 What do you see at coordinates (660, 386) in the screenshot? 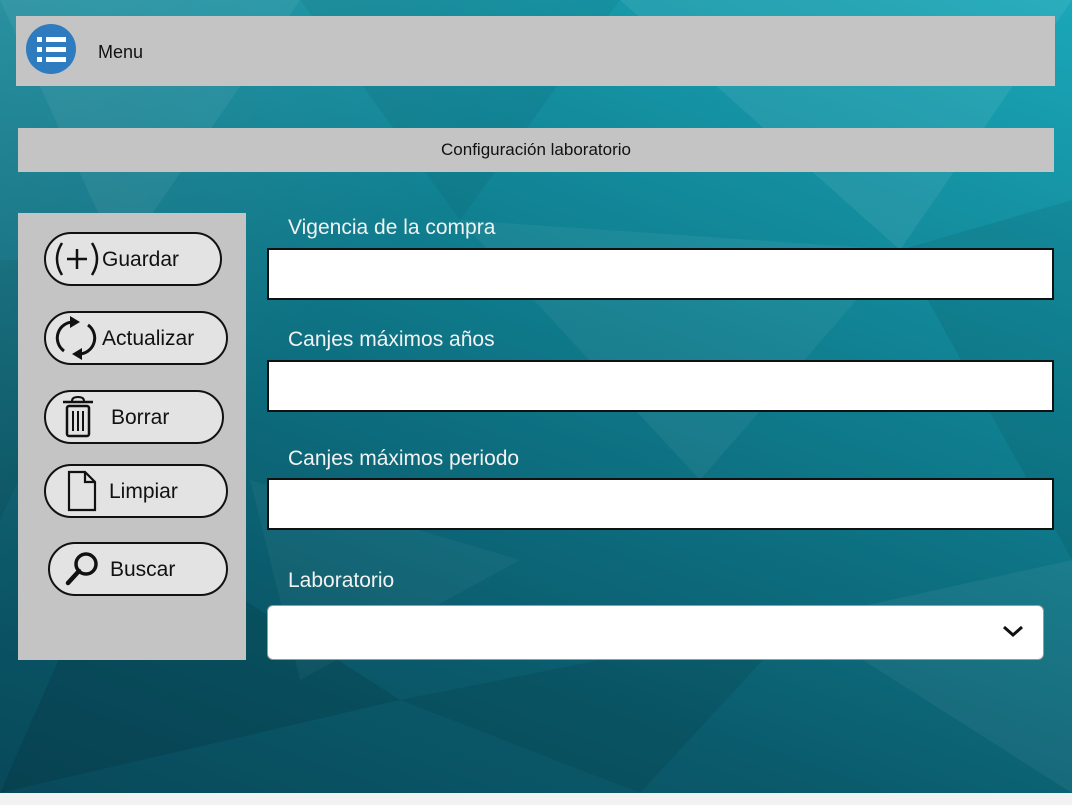
I see `canjes-anios-input` at bounding box center [660, 386].